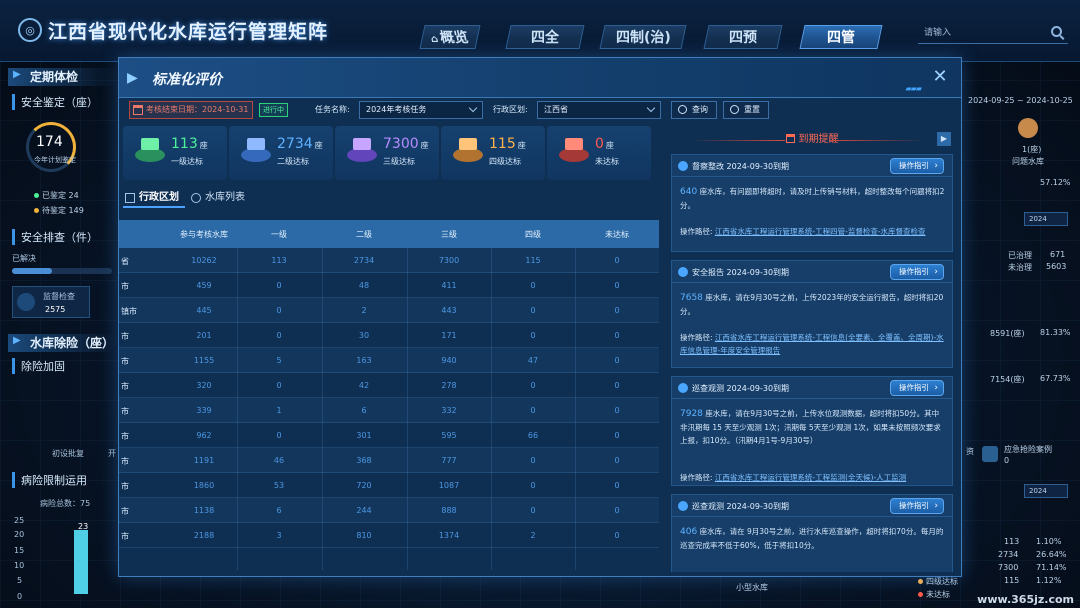 This screenshot has width=1080, height=608. I want to click on search-box, so click(993, 33).